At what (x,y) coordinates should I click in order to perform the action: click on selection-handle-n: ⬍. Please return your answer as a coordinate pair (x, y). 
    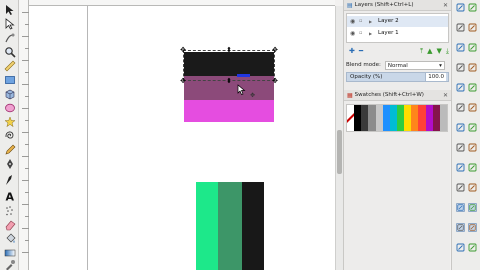
    Looking at the image, I should click on (229, 50).